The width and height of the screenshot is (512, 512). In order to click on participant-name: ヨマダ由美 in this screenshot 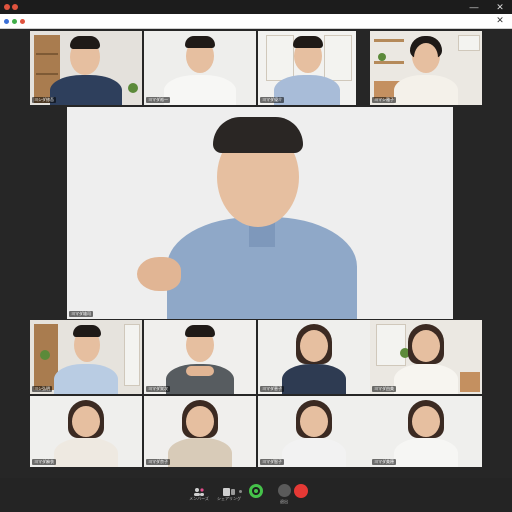, I will do `click(384, 389)`.